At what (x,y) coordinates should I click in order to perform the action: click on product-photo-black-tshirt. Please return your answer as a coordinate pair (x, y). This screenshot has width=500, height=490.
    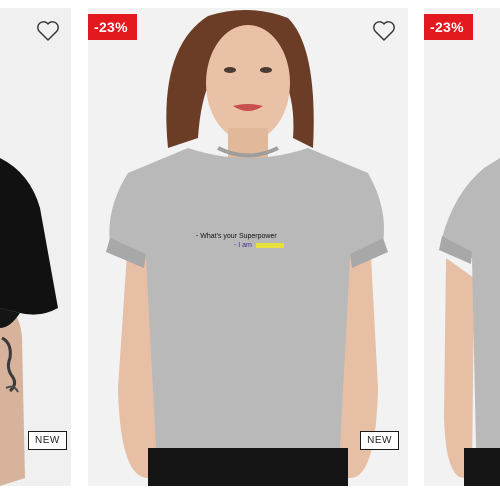
    Looking at the image, I should click on (35, 247).